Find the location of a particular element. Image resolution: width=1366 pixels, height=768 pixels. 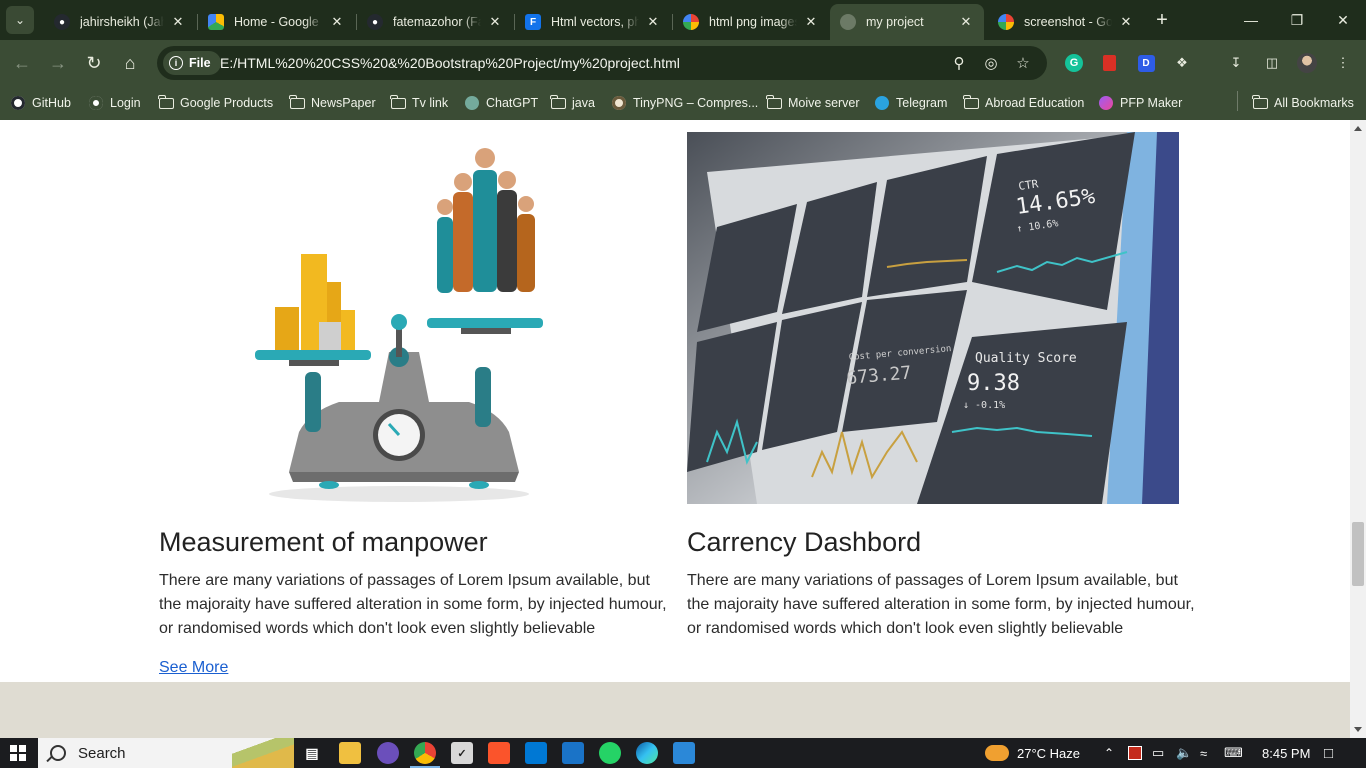

app-tray-icon is located at coordinates (1135, 753).